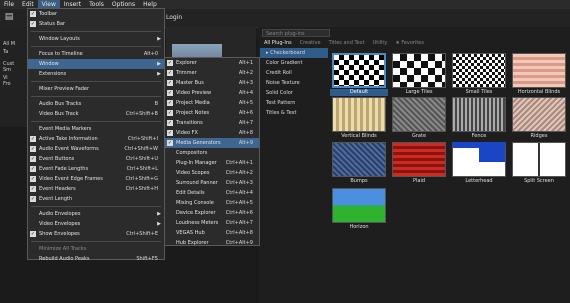 This screenshot has height=303, width=570. What do you see at coordinates (212, 83) in the screenshot?
I see `menu-item-master-bus: ✓ Master Bus Alt+3` at bounding box center [212, 83].